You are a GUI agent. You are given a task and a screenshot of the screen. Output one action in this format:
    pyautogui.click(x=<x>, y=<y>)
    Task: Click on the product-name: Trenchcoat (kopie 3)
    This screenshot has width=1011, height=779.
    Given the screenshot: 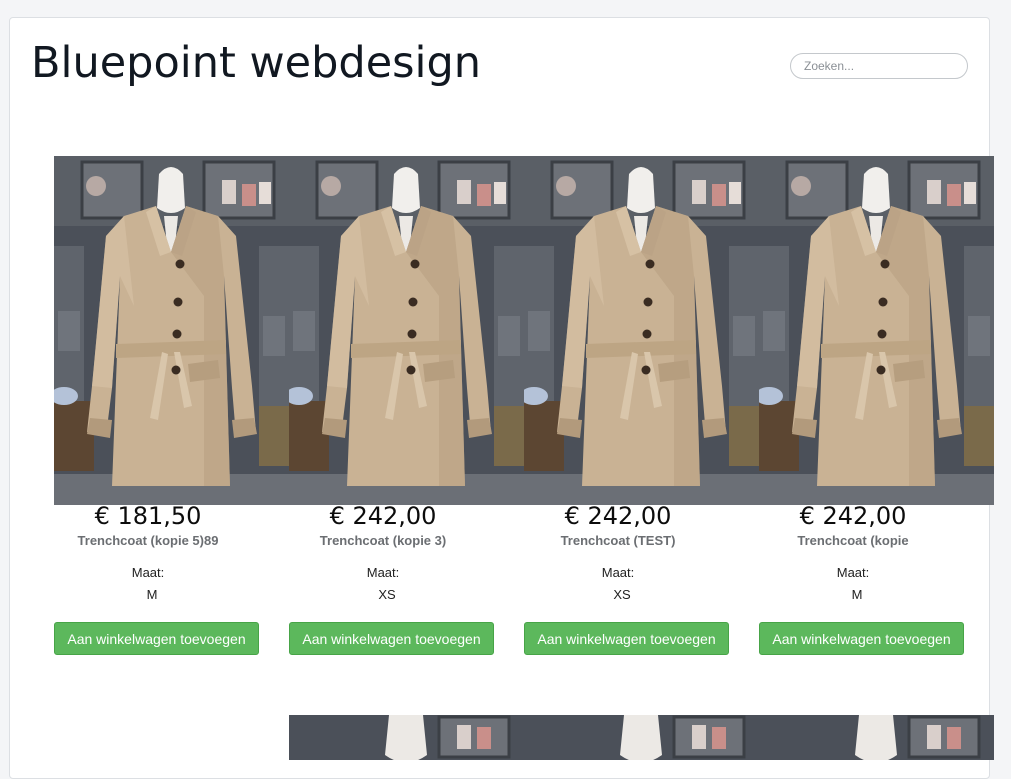 What is the action you would take?
    pyautogui.click(x=383, y=540)
    